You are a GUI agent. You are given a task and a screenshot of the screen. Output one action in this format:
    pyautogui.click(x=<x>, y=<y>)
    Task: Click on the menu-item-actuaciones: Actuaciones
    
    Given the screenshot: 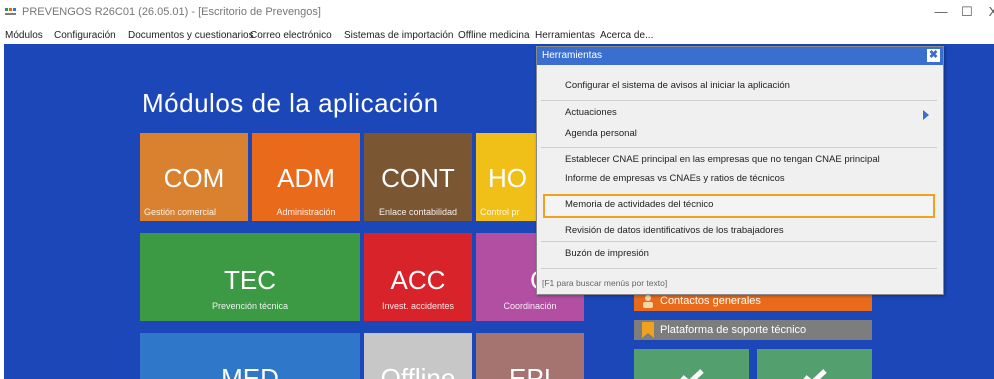 What is the action you would take?
    pyautogui.click(x=591, y=112)
    